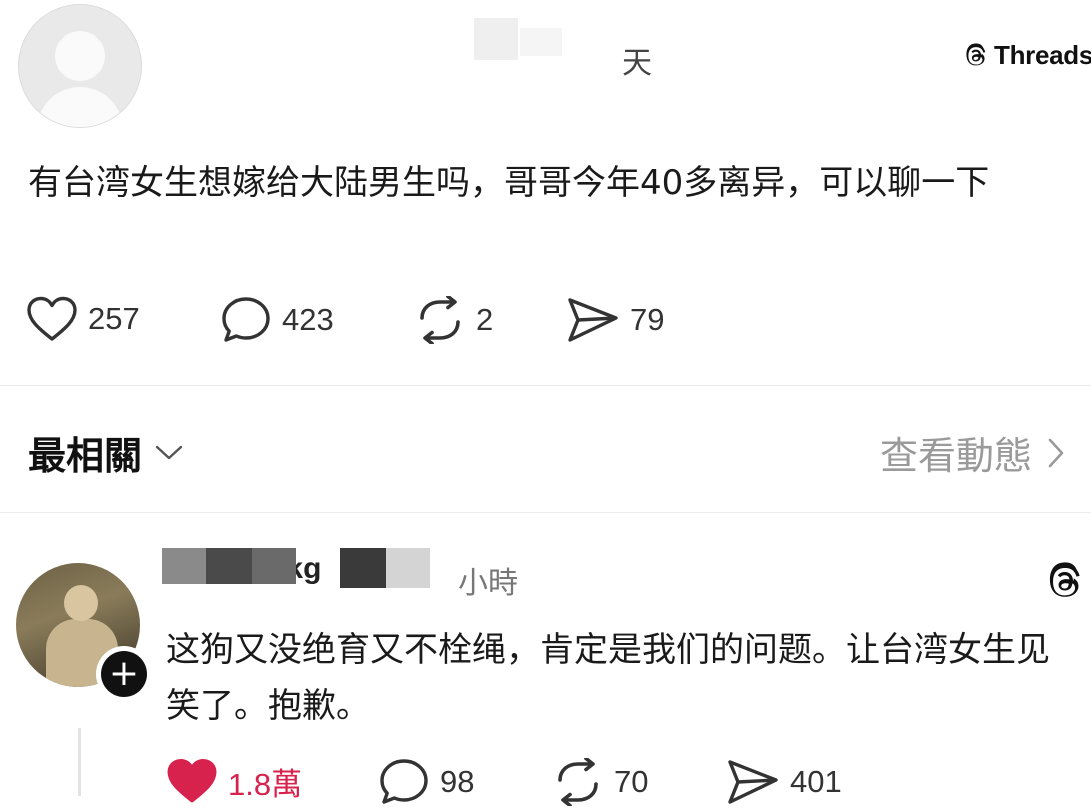 This screenshot has width=1091, height=808. Describe the element at coordinates (608, 678) in the screenshot. I see `reply-text: 这狗又没绝育又不栓绳，肯定是我们的问题。让台湾女生见笑了。抱歉。` at that location.